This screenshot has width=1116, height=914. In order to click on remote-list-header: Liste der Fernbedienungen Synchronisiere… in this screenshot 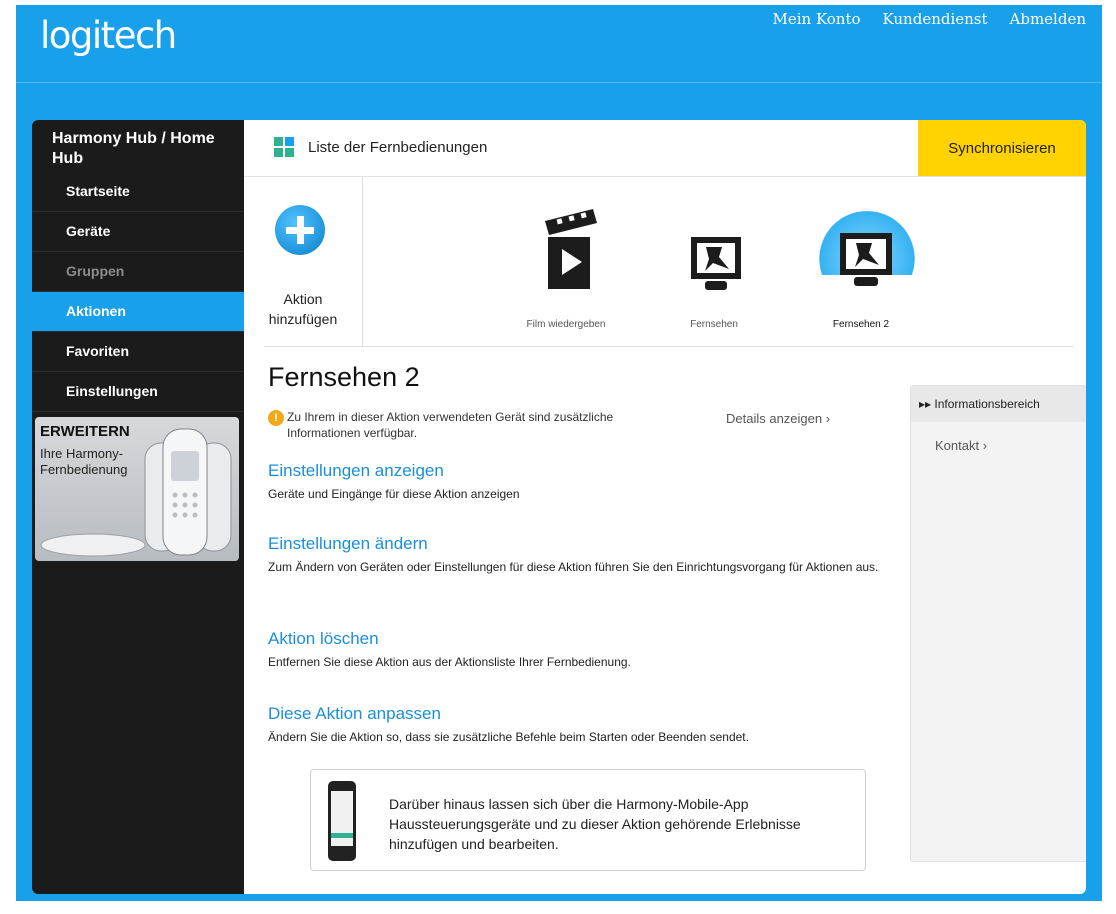, I will do `click(665, 148)`.